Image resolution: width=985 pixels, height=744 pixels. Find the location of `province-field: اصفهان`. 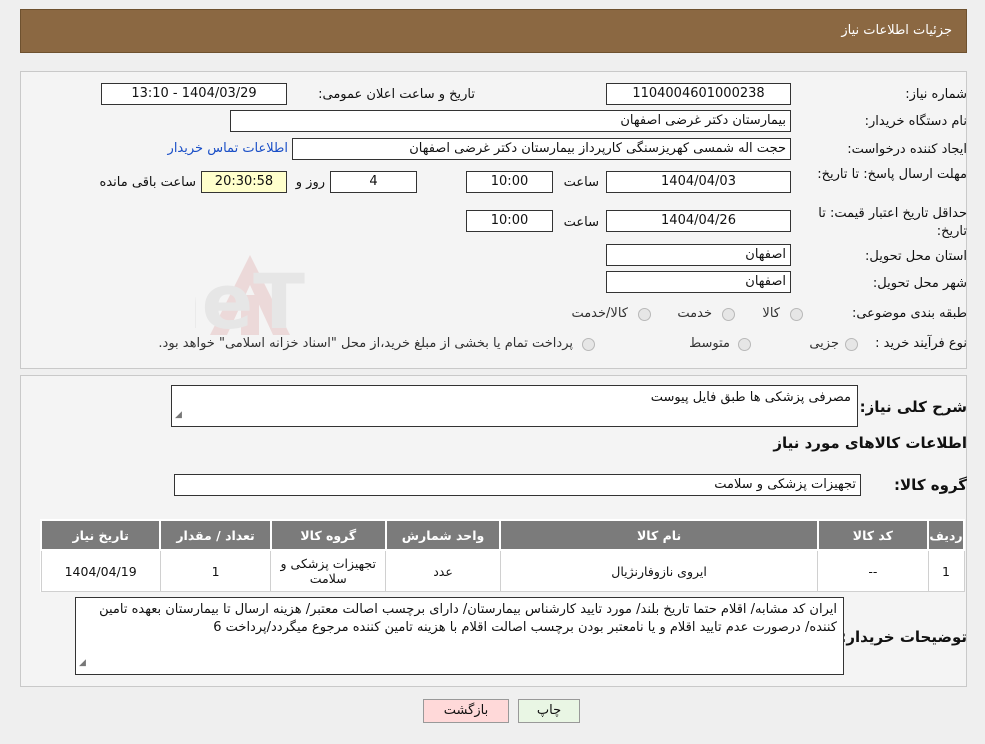

province-field: اصفهان is located at coordinates (698, 255).